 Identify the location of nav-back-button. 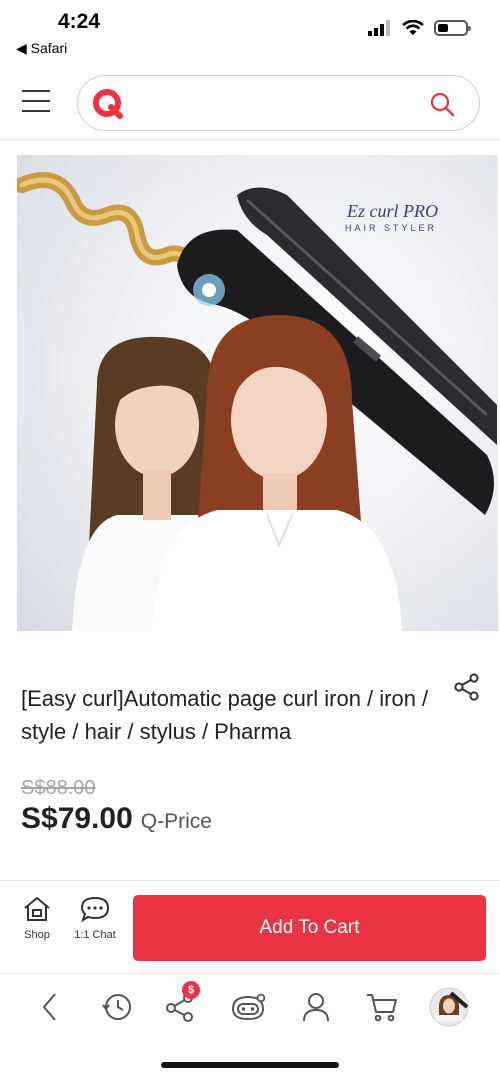
(50, 1007).